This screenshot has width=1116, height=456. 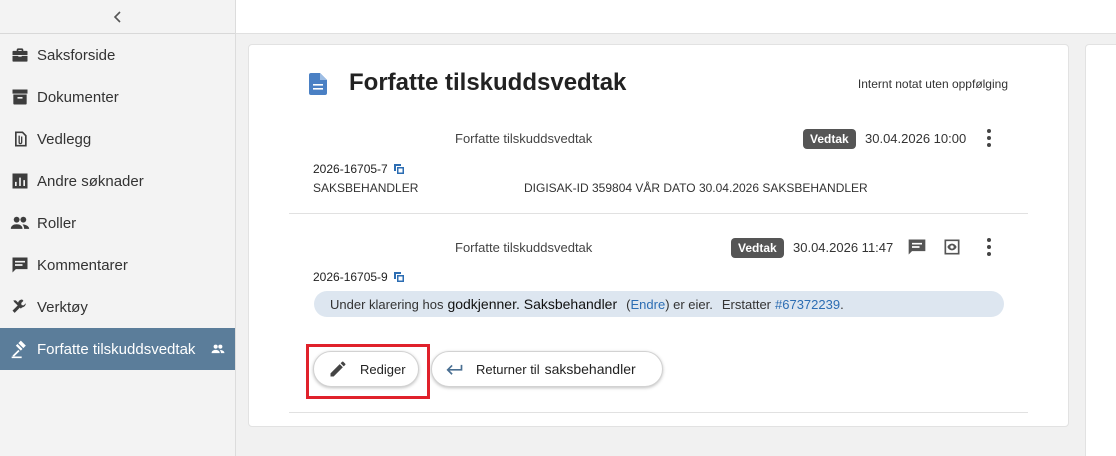 What do you see at coordinates (90, 181) in the screenshot?
I see `sidebar-item-label: Andre søknader` at bounding box center [90, 181].